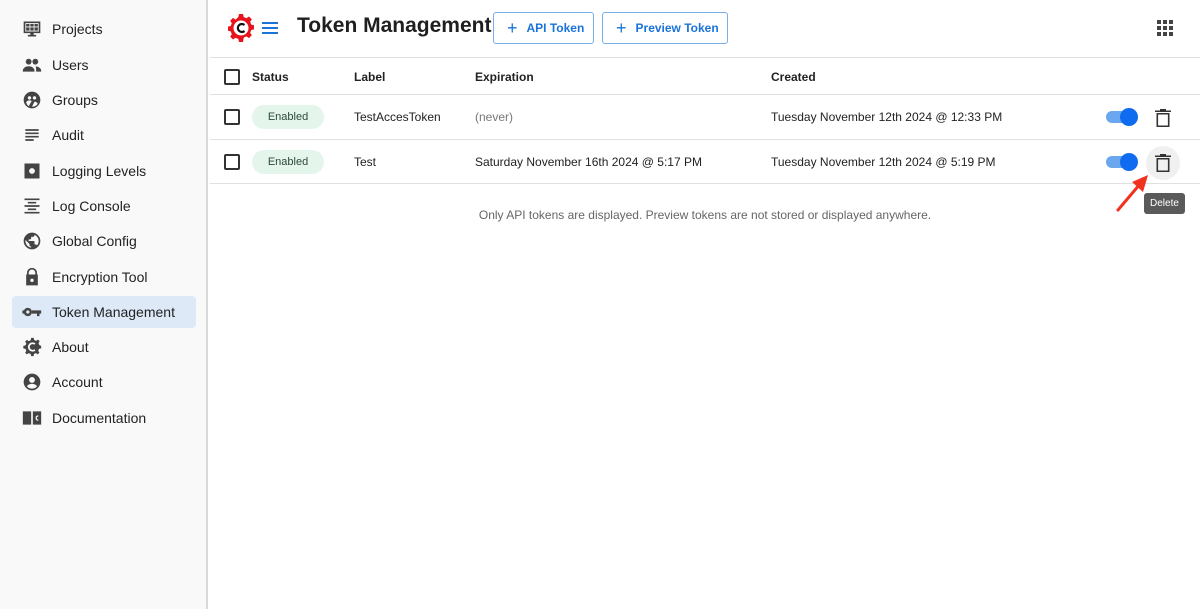 The width and height of the screenshot is (1200, 609). Describe the element at coordinates (77, 382) in the screenshot. I see `sidebar-item-label: Account` at that location.